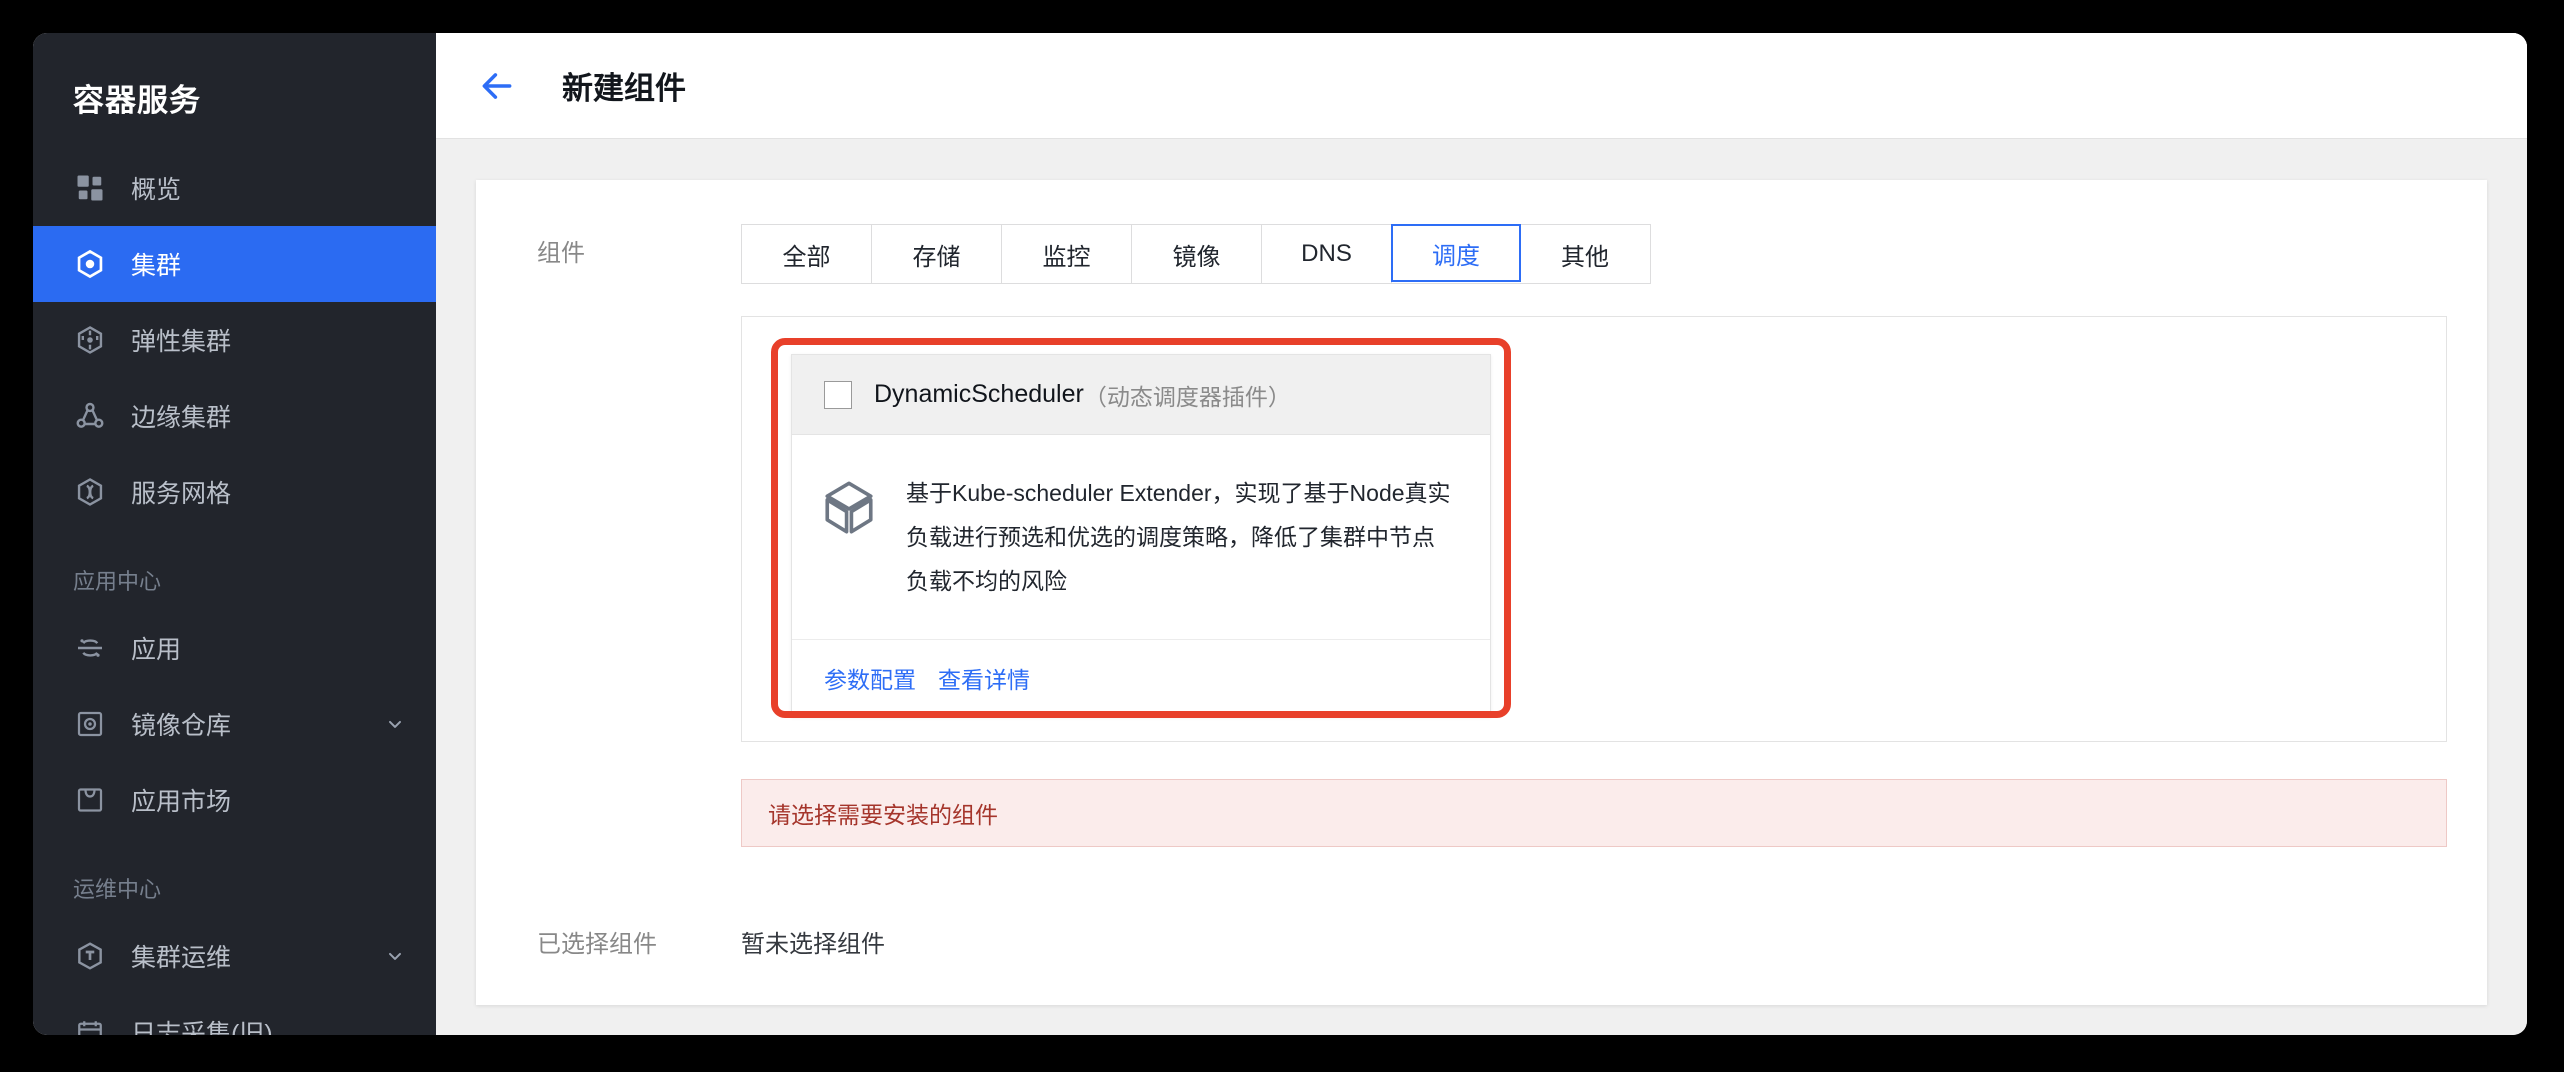  What do you see at coordinates (90, 956) in the screenshot?
I see `cluster-ops-icon` at bounding box center [90, 956].